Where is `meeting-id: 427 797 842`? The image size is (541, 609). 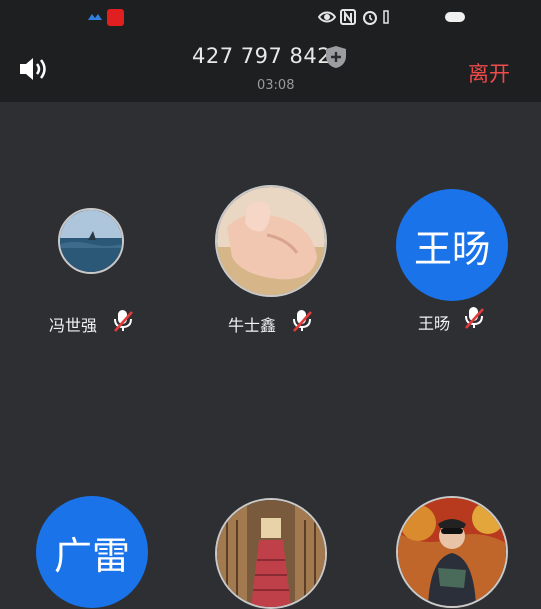
meeting-id: 427 797 842 is located at coordinates (261, 56).